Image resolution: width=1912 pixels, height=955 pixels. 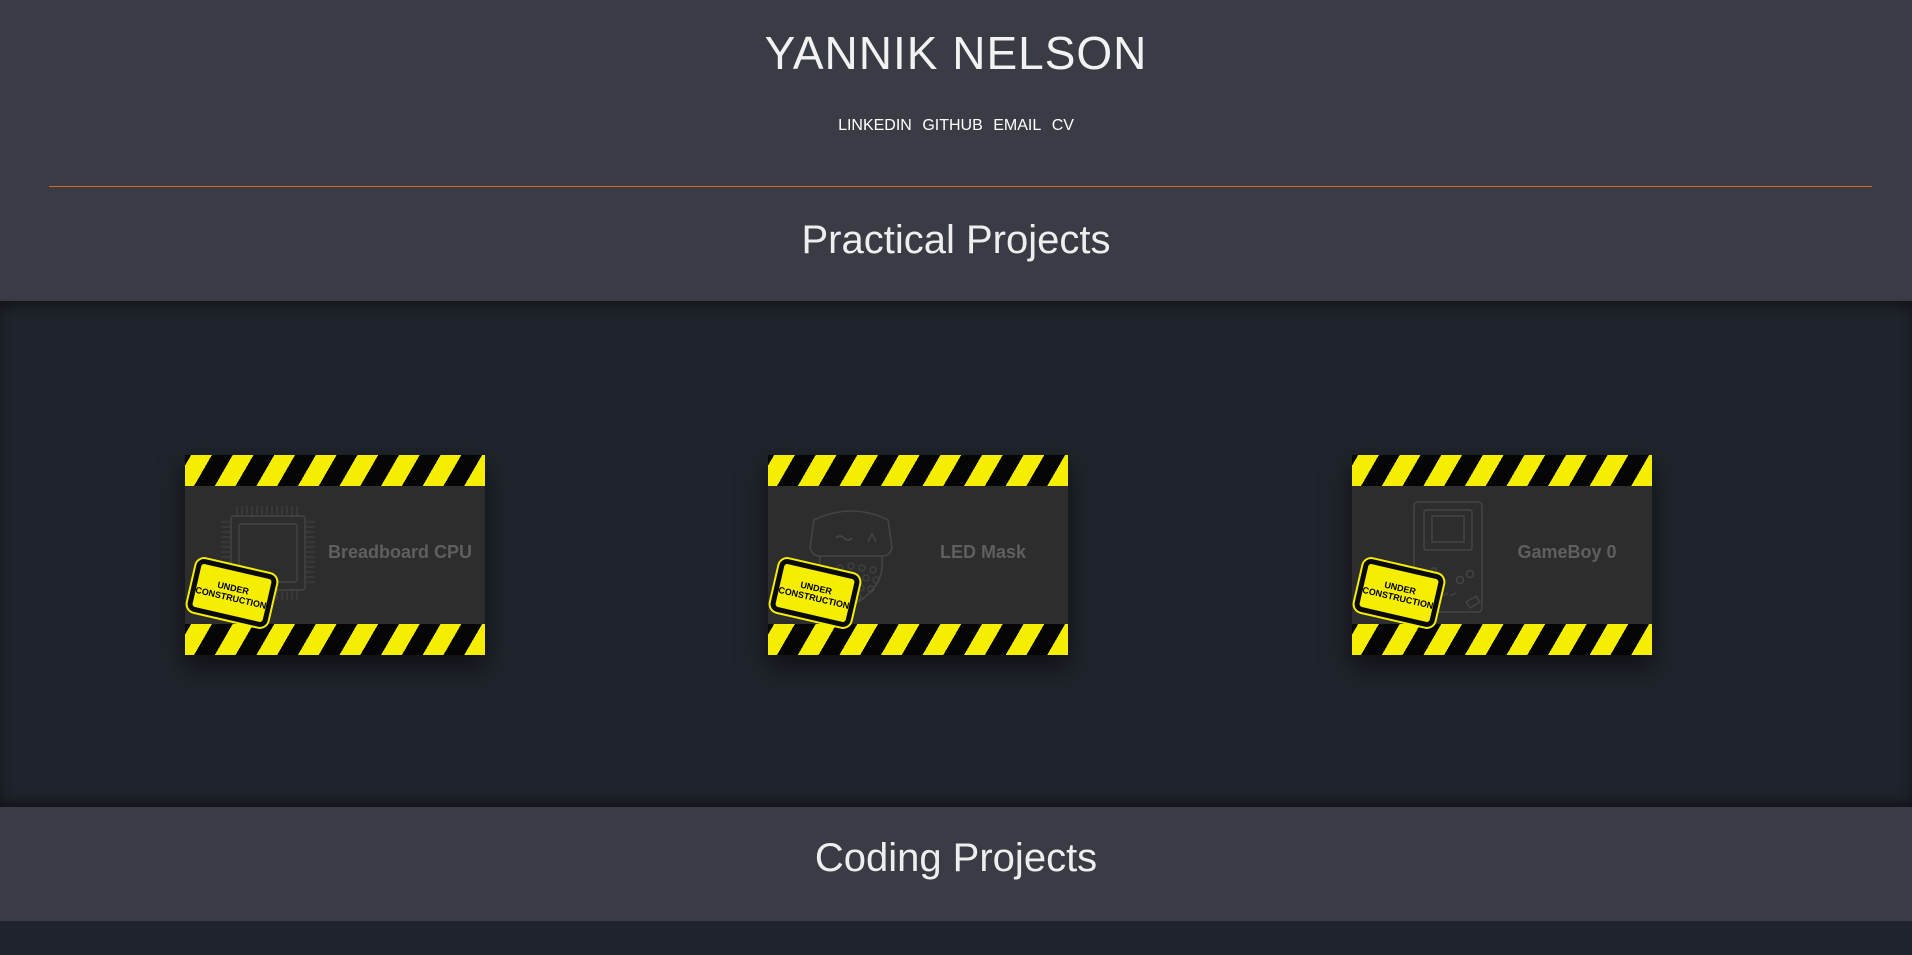 What do you see at coordinates (983, 552) in the screenshot?
I see `project-title: LED Mask` at bounding box center [983, 552].